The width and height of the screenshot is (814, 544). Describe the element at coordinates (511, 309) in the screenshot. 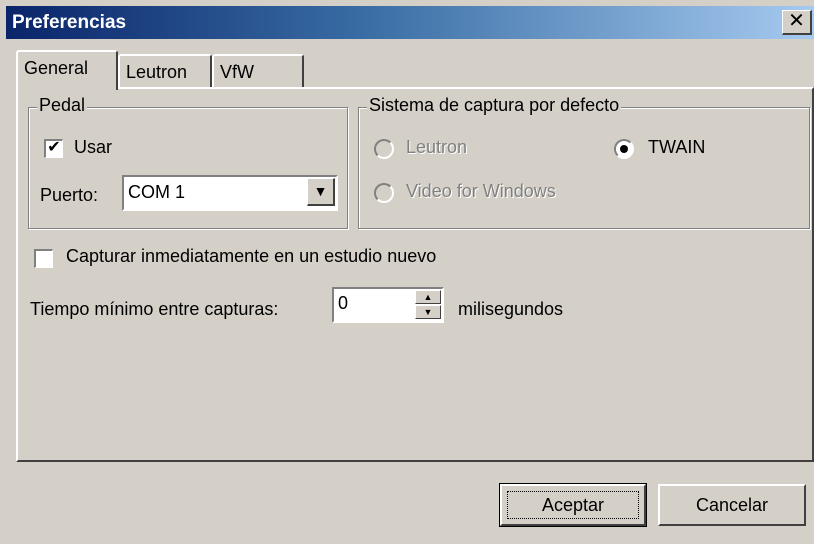

I see `min-time-unit: milisegundos` at that location.